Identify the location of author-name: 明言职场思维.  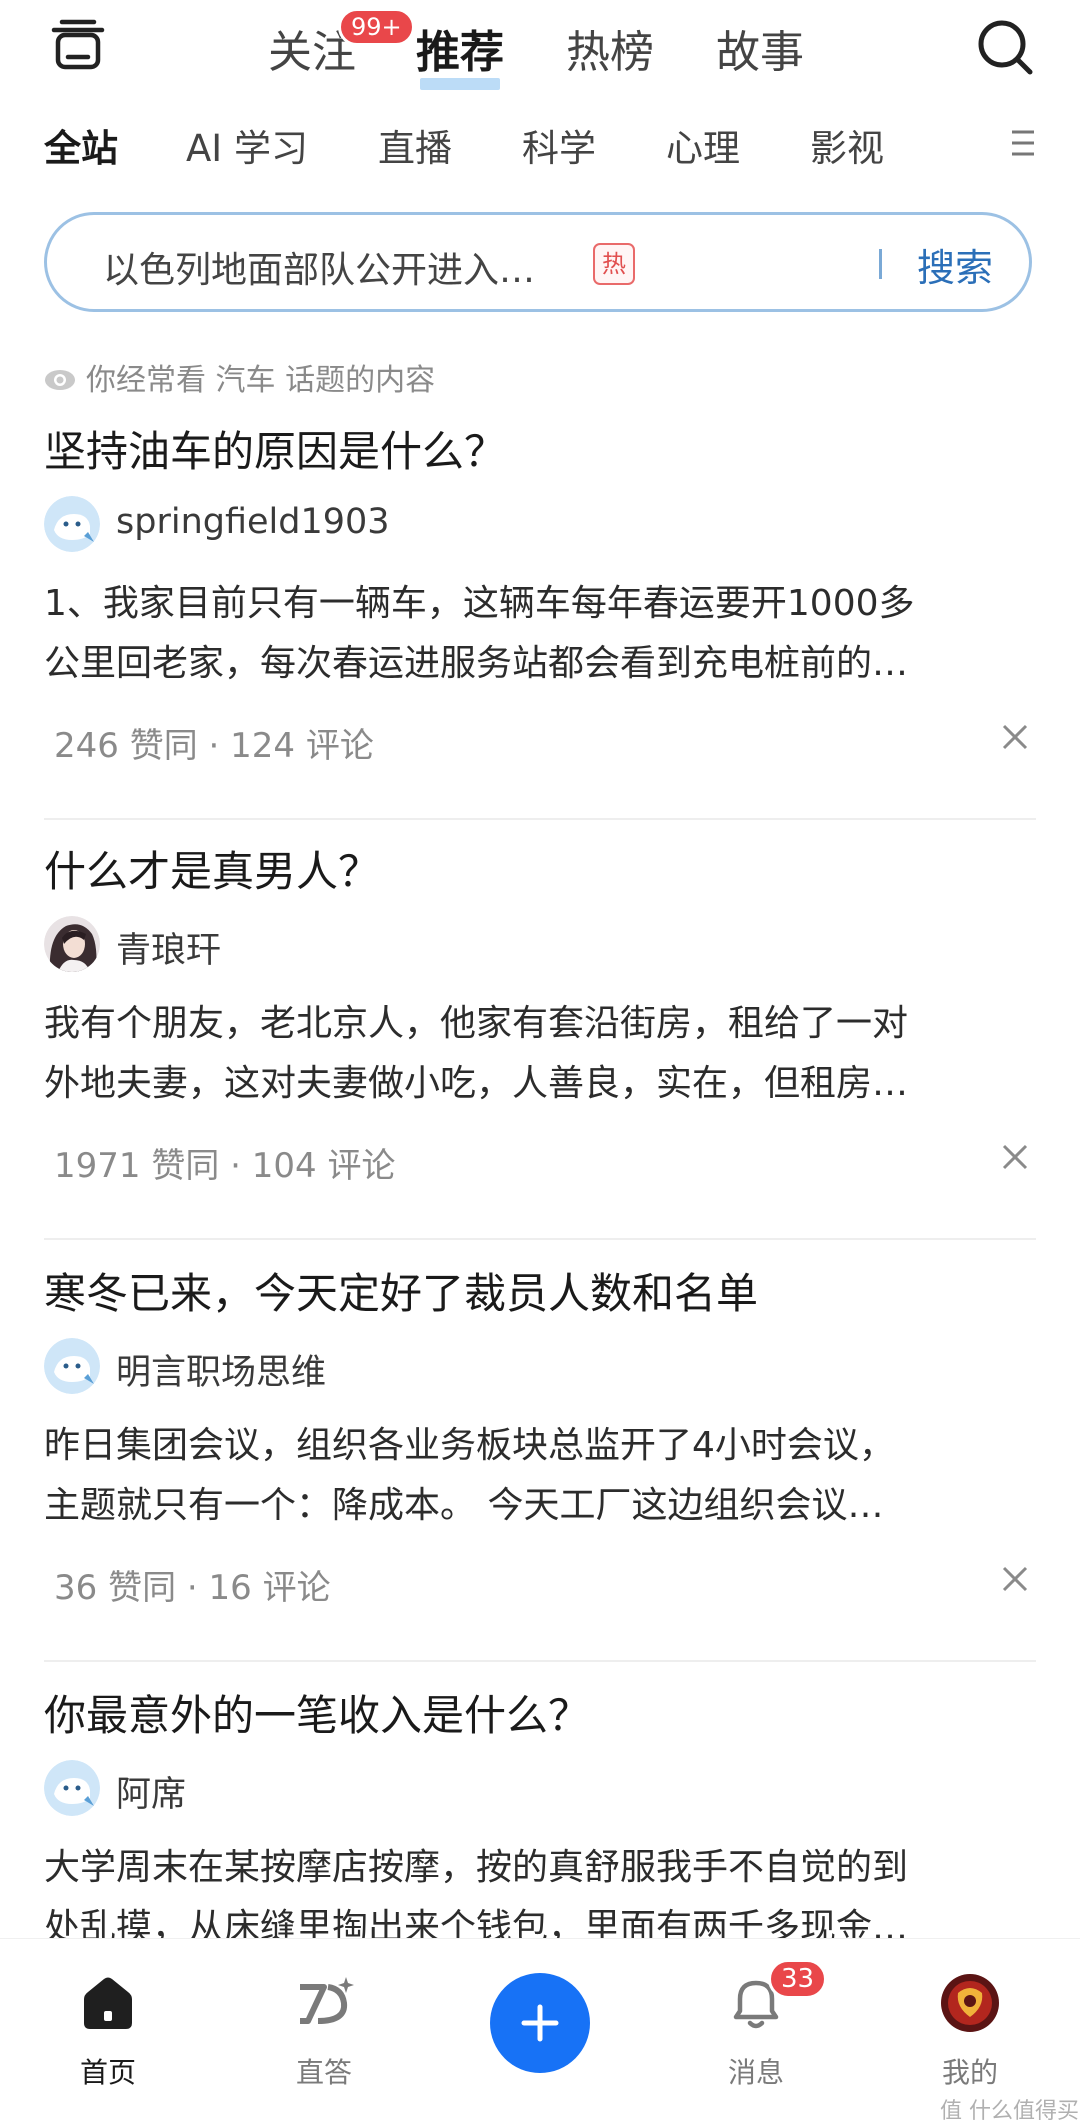
(221, 1369).